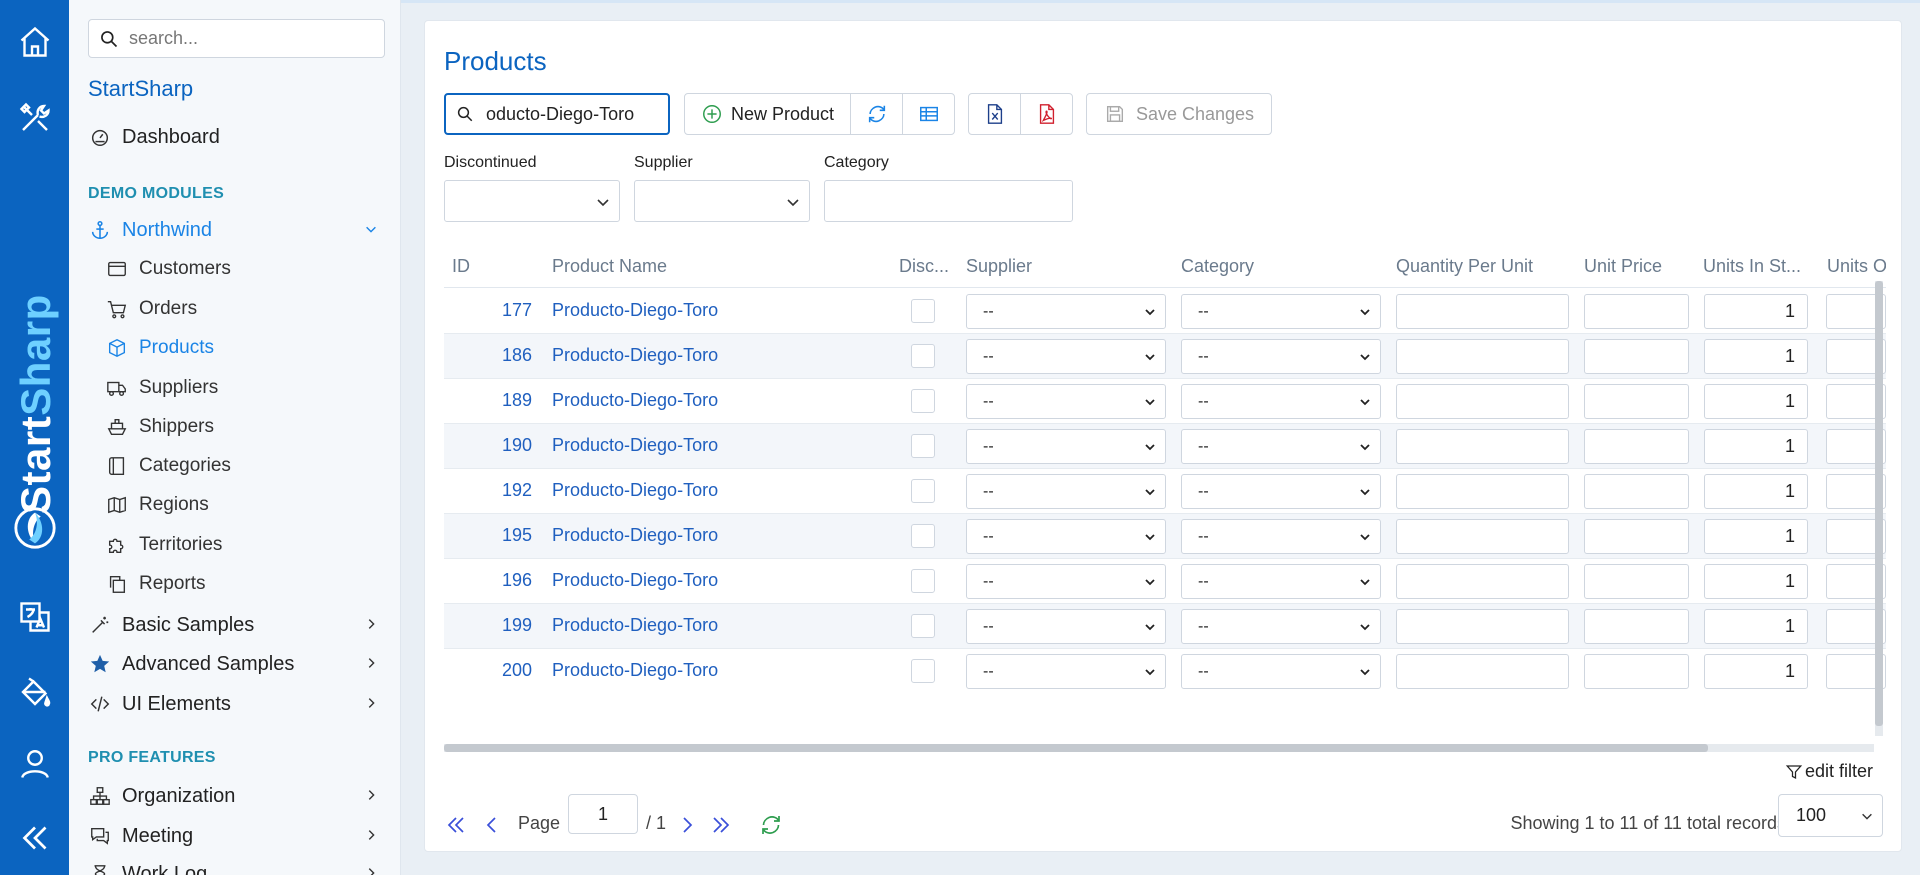 This screenshot has height=875, width=1920. What do you see at coordinates (576, 114) in the screenshot?
I see `quick-search-input` at bounding box center [576, 114].